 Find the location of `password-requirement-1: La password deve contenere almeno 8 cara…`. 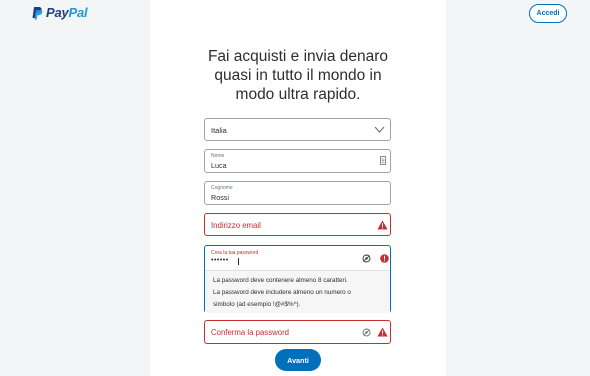

password-requirement-1: La password deve contenere almeno 8 cara… is located at coordinates (280, 280).